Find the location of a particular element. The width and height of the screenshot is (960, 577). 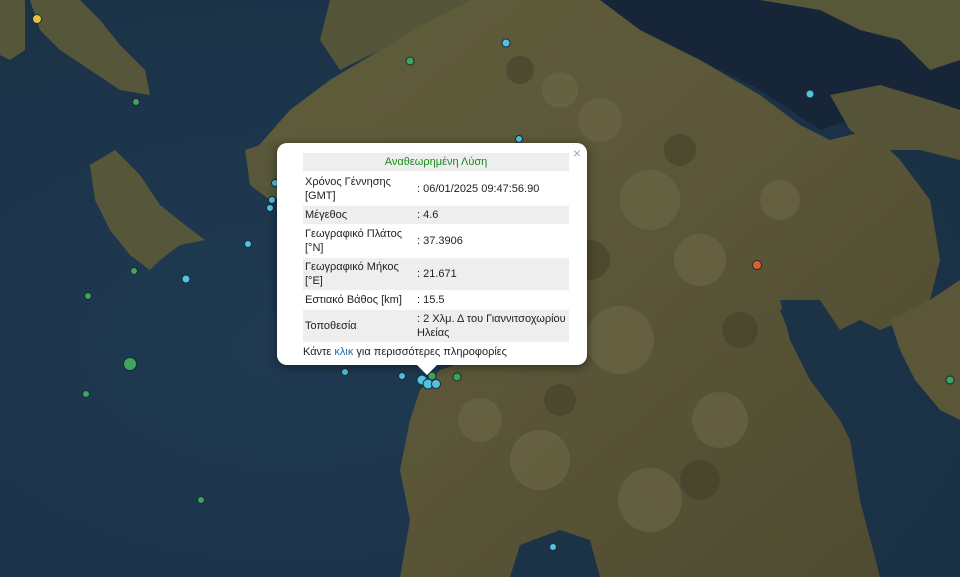

table-row: Μέγεθος : 4.6 is located at coordinates (436, 215).